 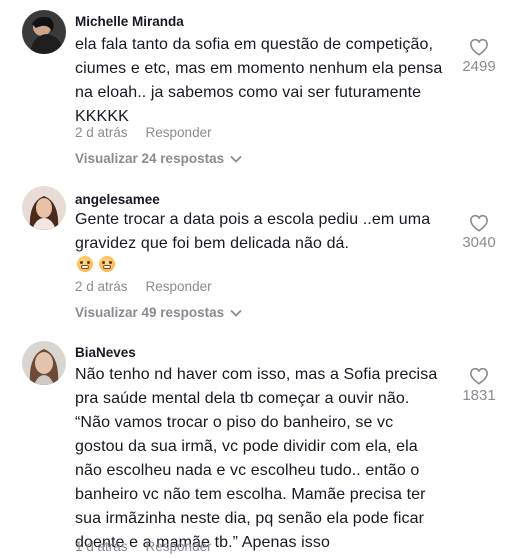 What do you see at coordinates (117, 199) in the screenshot?
I see `comment-username: angelesamee` at bounding box center [117, 199].